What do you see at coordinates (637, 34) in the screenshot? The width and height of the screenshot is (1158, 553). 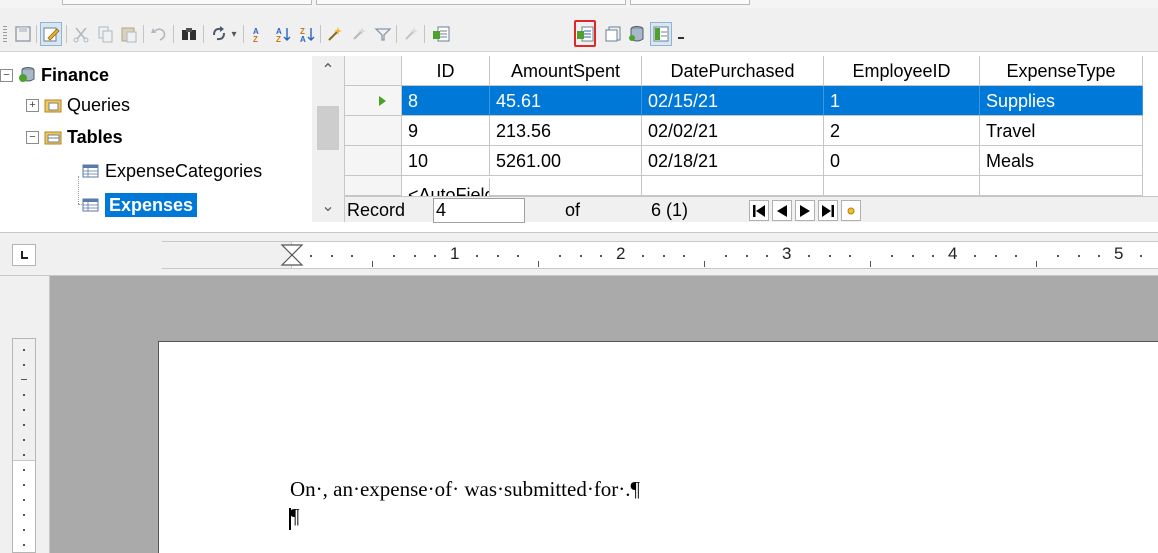 I see `data-source-icon` at bounding box center [637, 34].